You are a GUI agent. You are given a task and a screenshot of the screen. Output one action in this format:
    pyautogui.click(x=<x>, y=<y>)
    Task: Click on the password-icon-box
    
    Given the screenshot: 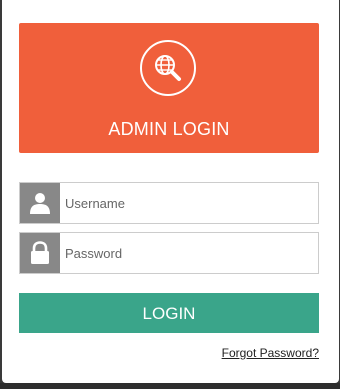 What is the action you would take?
    pyautogui.click(x=40, y=253)
    